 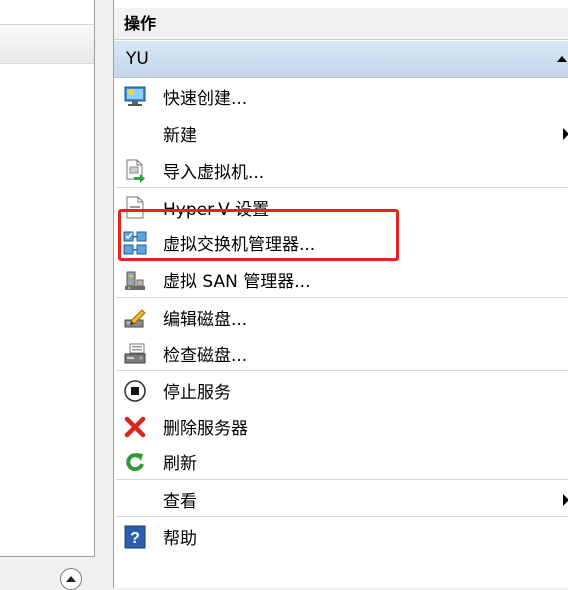 I want to click on left-pane-header, so click(x=47, y=44).